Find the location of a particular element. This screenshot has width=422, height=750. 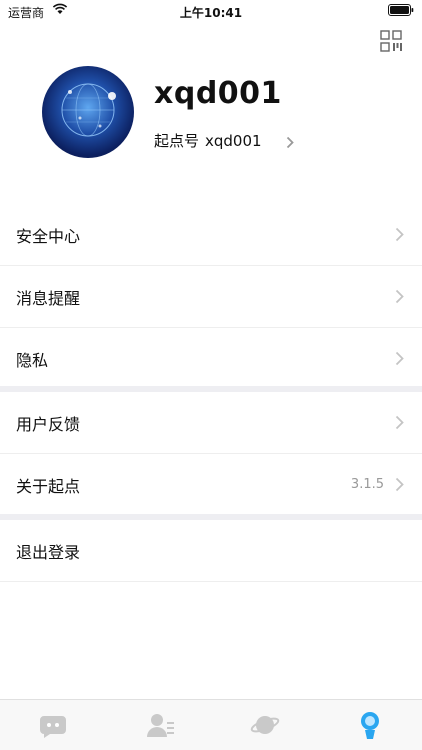

menu-item-feedback: 用户反馈 is located at coordinates (211, 423).